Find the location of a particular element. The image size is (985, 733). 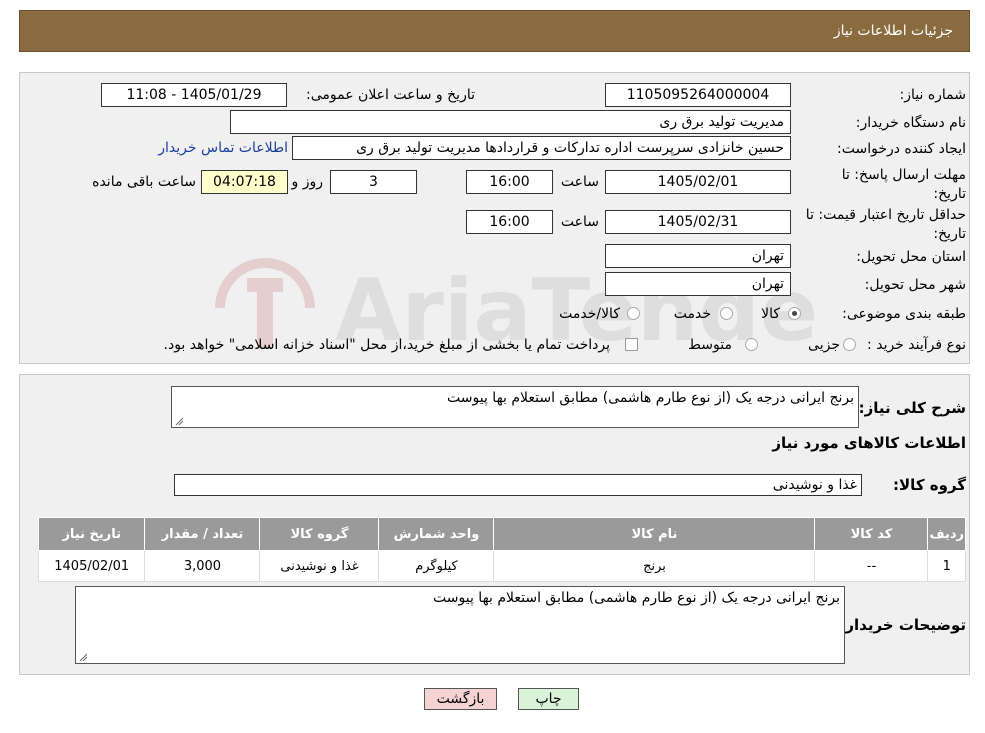

cell-group: غذا و نوشیدنی is located at coordinates (319, 566).